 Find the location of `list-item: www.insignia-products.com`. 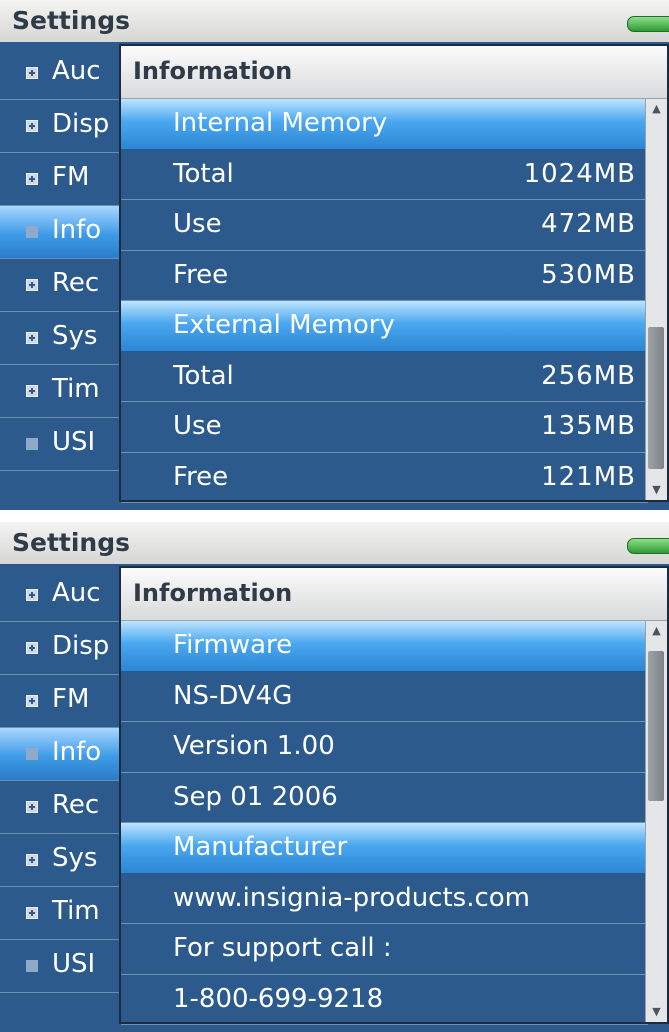

list-item: www.insignia-products.com is located at coordinates (384, 899).